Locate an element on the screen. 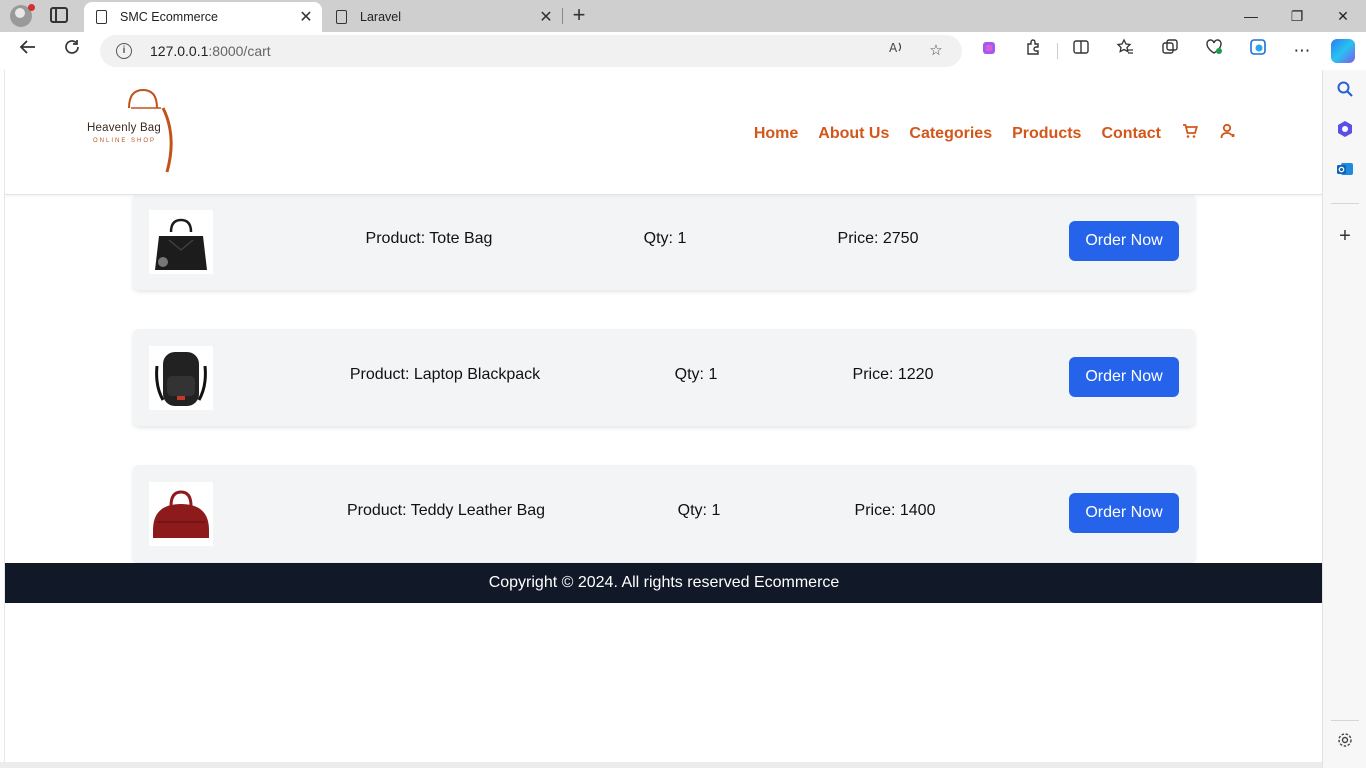 This screenshot has width=1366, height=768. cart-icon is located at coordinates (1190, 133).